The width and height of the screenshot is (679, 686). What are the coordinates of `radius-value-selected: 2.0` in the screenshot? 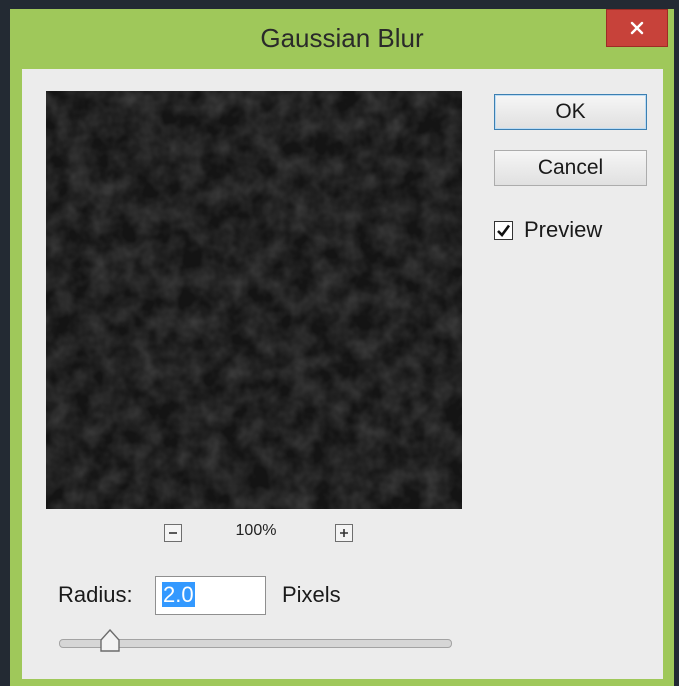 It's located at (178, 594).